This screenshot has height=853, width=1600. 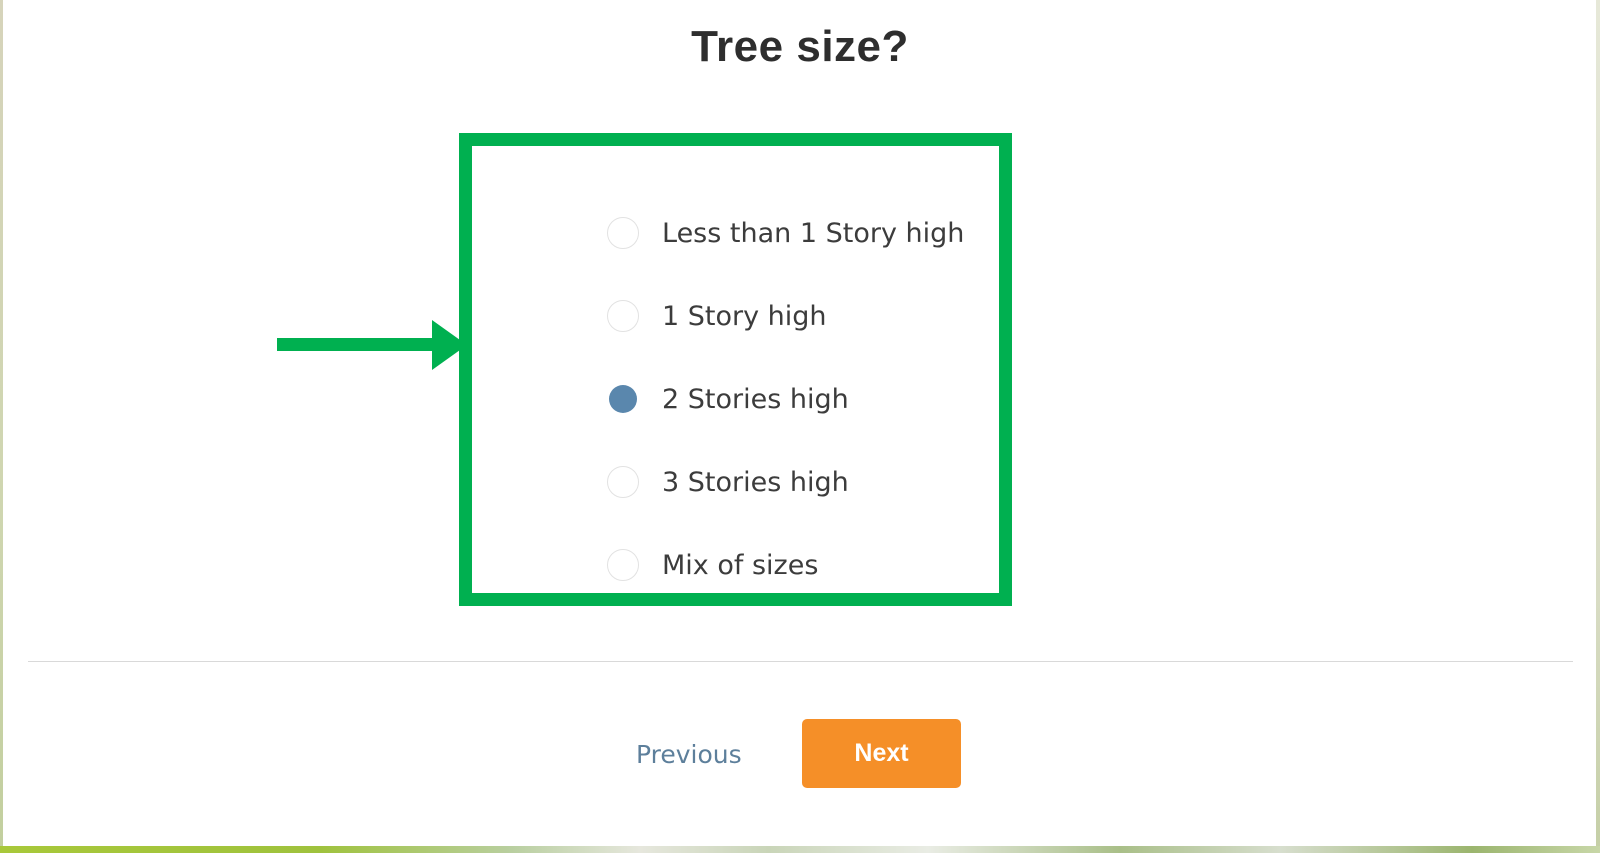 What do you see at coordinates (689, 755) in the screenshot?
I see `previous-button: Previous` at bounding box center [689, 755].